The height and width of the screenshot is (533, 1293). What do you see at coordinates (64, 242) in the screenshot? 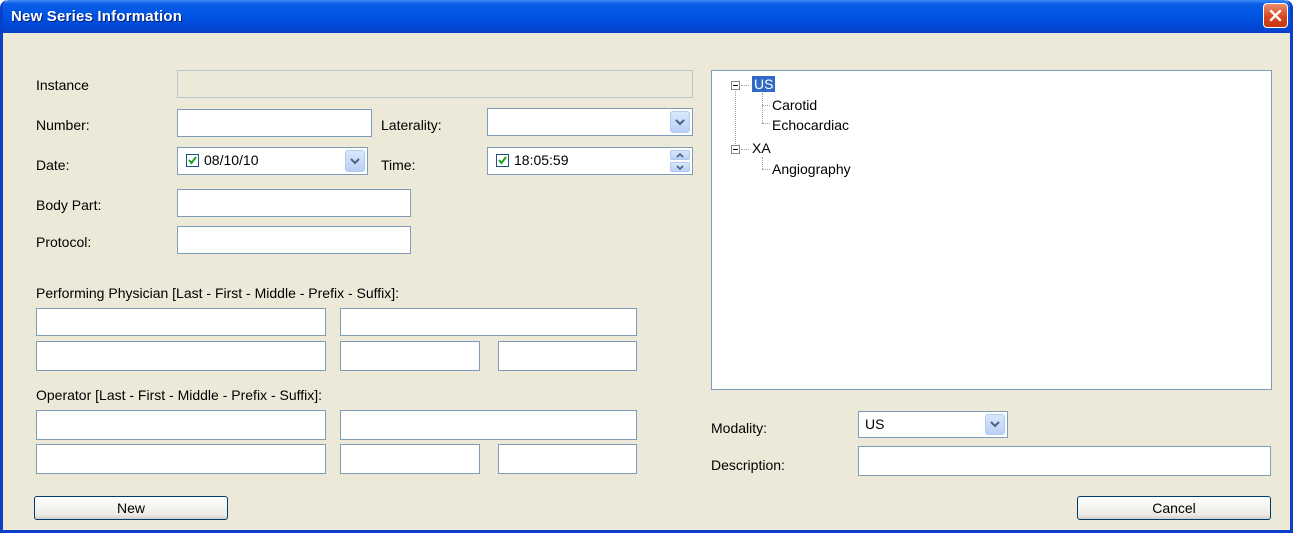
I see `protocol-label: Protocol:` at bounding box center [64, 242].